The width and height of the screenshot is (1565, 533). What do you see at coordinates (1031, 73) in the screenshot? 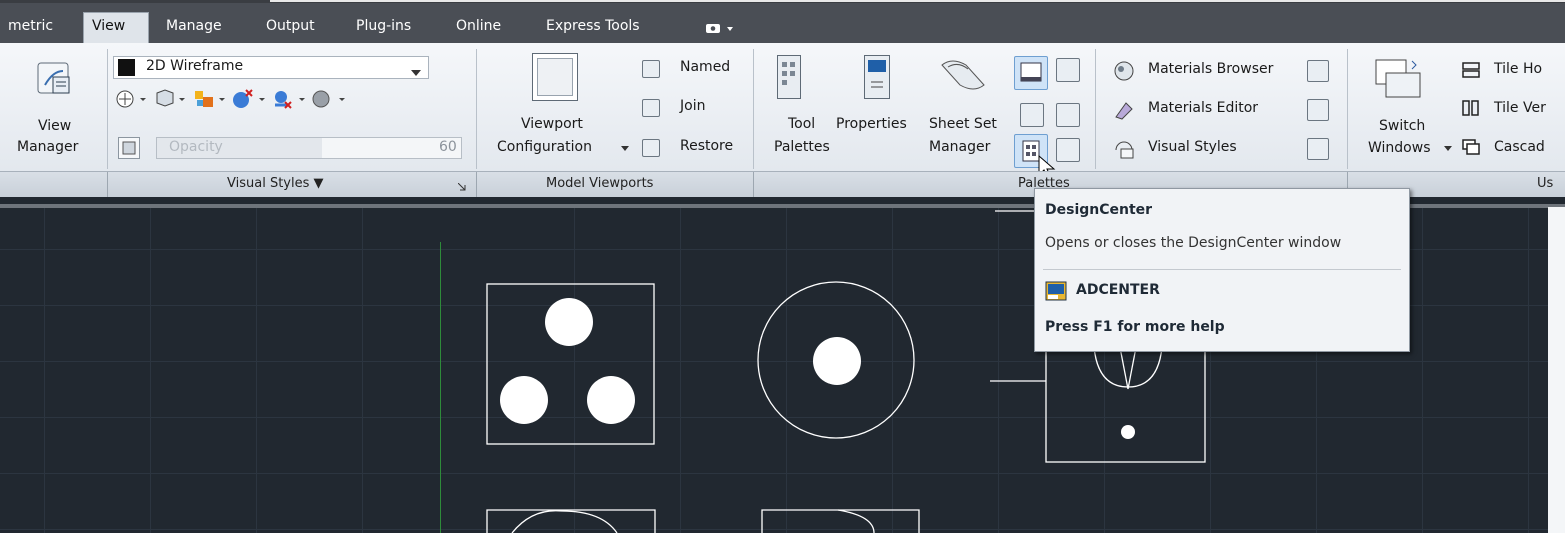
I see `toggle-command-line-icon` at bounding box center [1031, 73].